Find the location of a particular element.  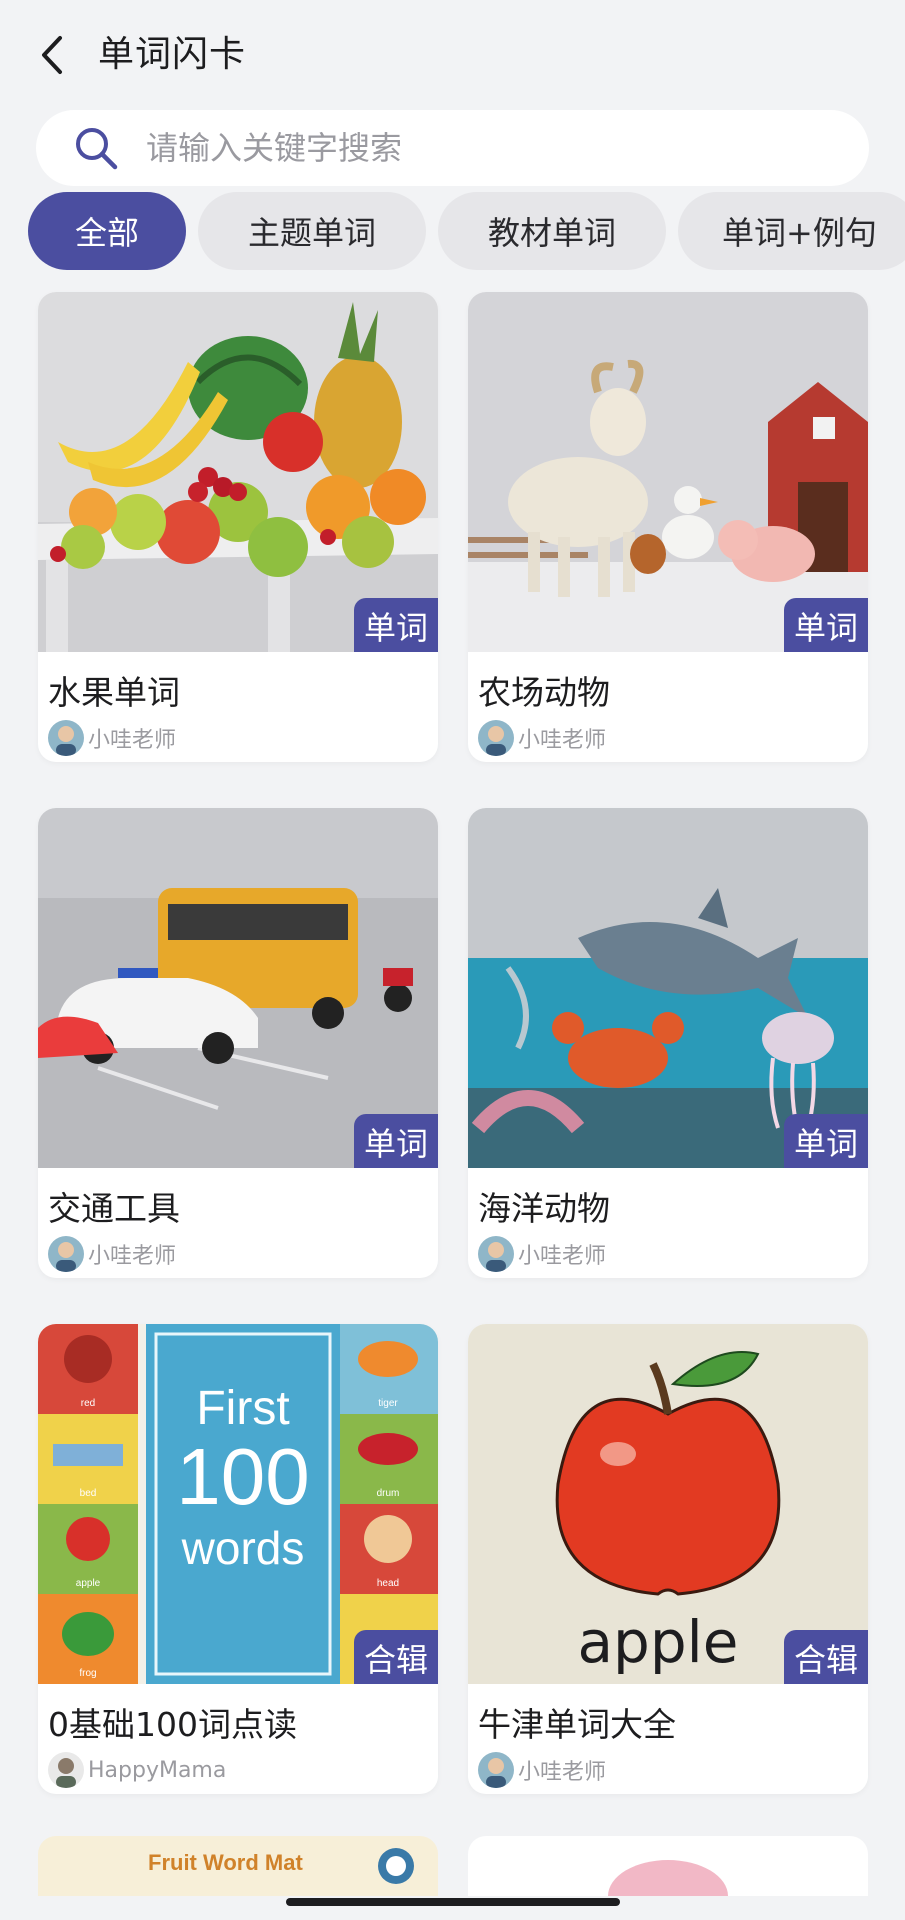

search-icon is located at coordinates (97, 149).